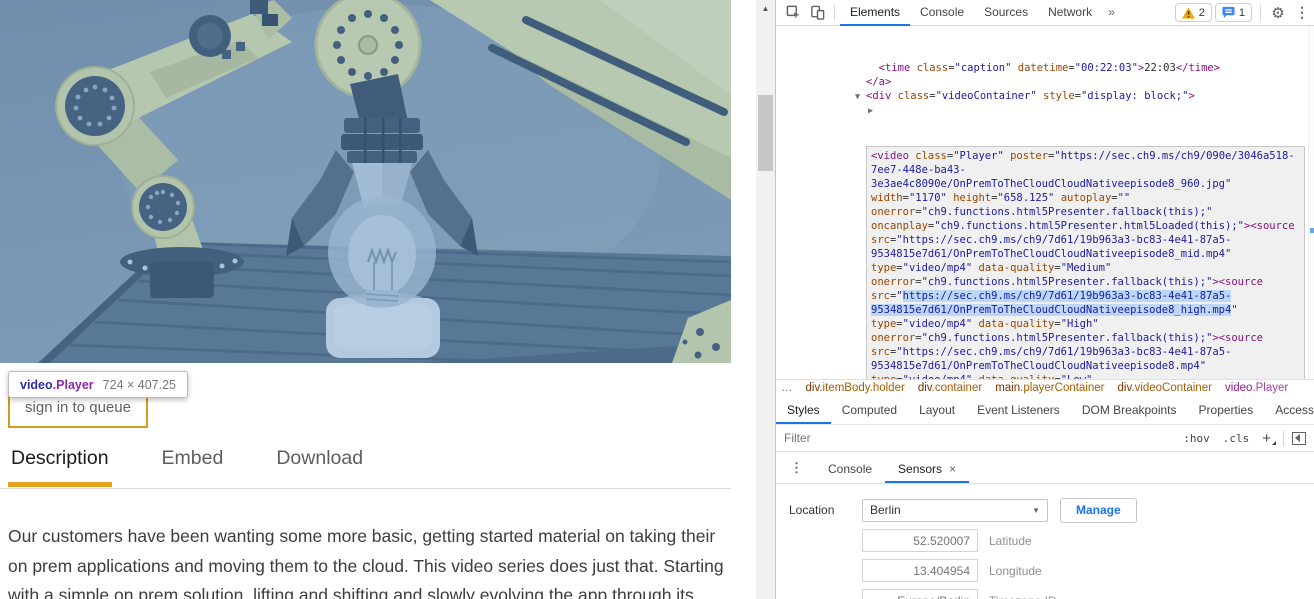 The height and width of the screenshot is (599, 1314). I want to click on breadcrumb-item: main.playerContainer, so click(1049, 388).